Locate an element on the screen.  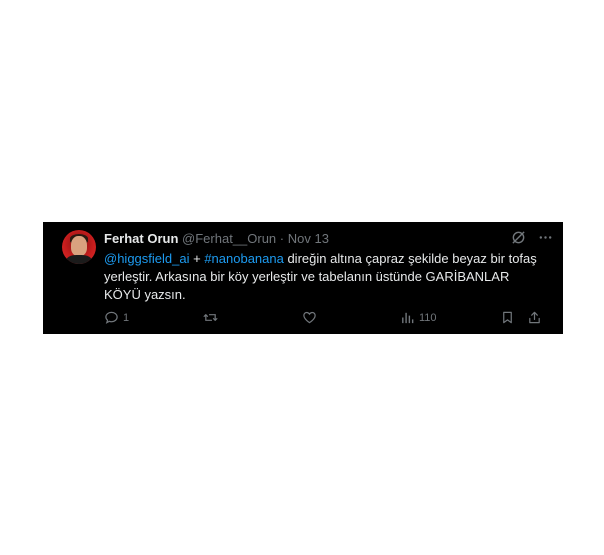
mention-link: @higgsfield_ai is located at coordinates (146, 258).